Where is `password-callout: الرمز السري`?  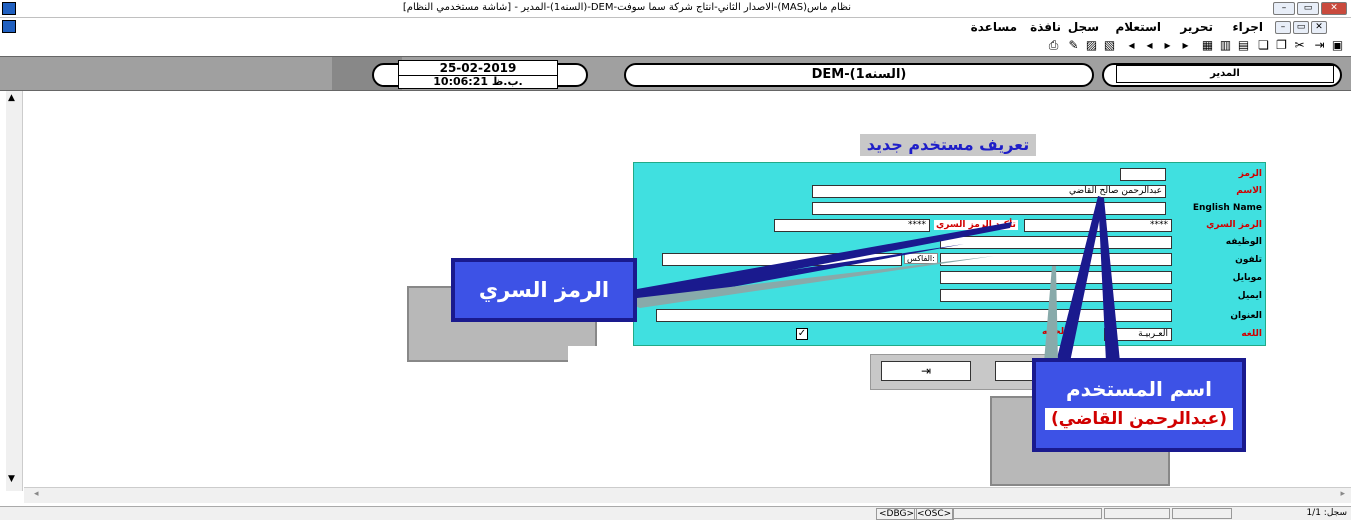 password-callout: الرمز السري is located at coordinates (544, 290).